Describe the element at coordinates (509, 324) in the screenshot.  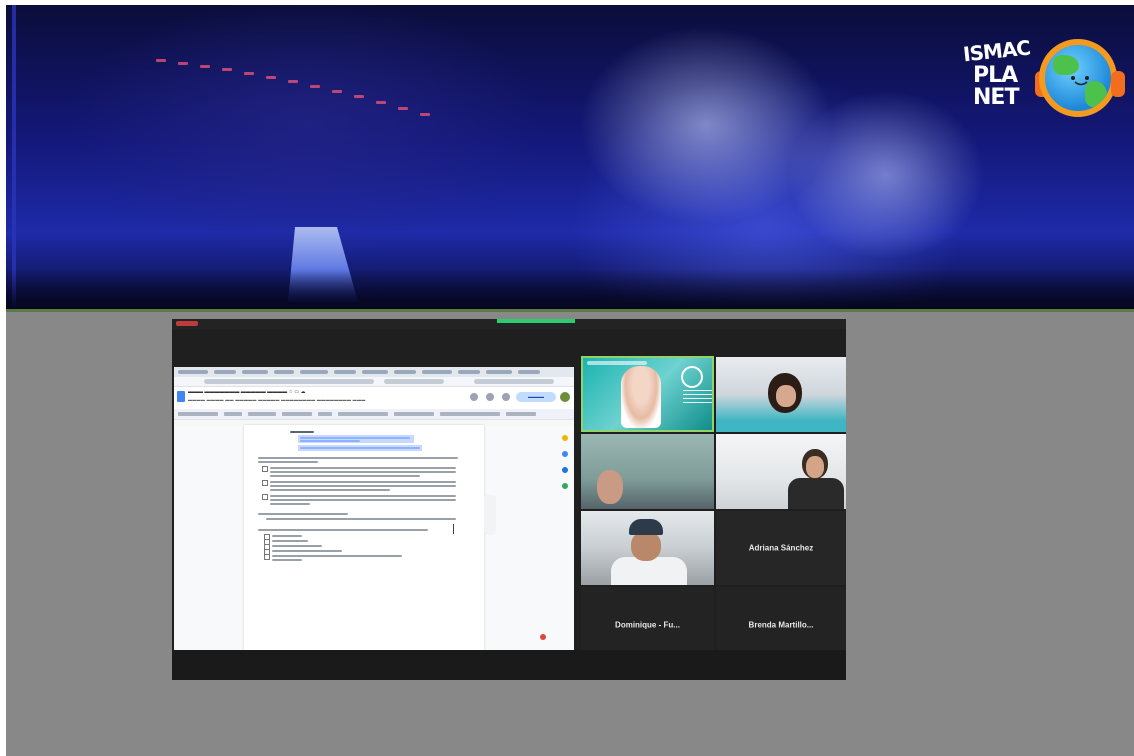
I see `meeting-top-bar` at that location.